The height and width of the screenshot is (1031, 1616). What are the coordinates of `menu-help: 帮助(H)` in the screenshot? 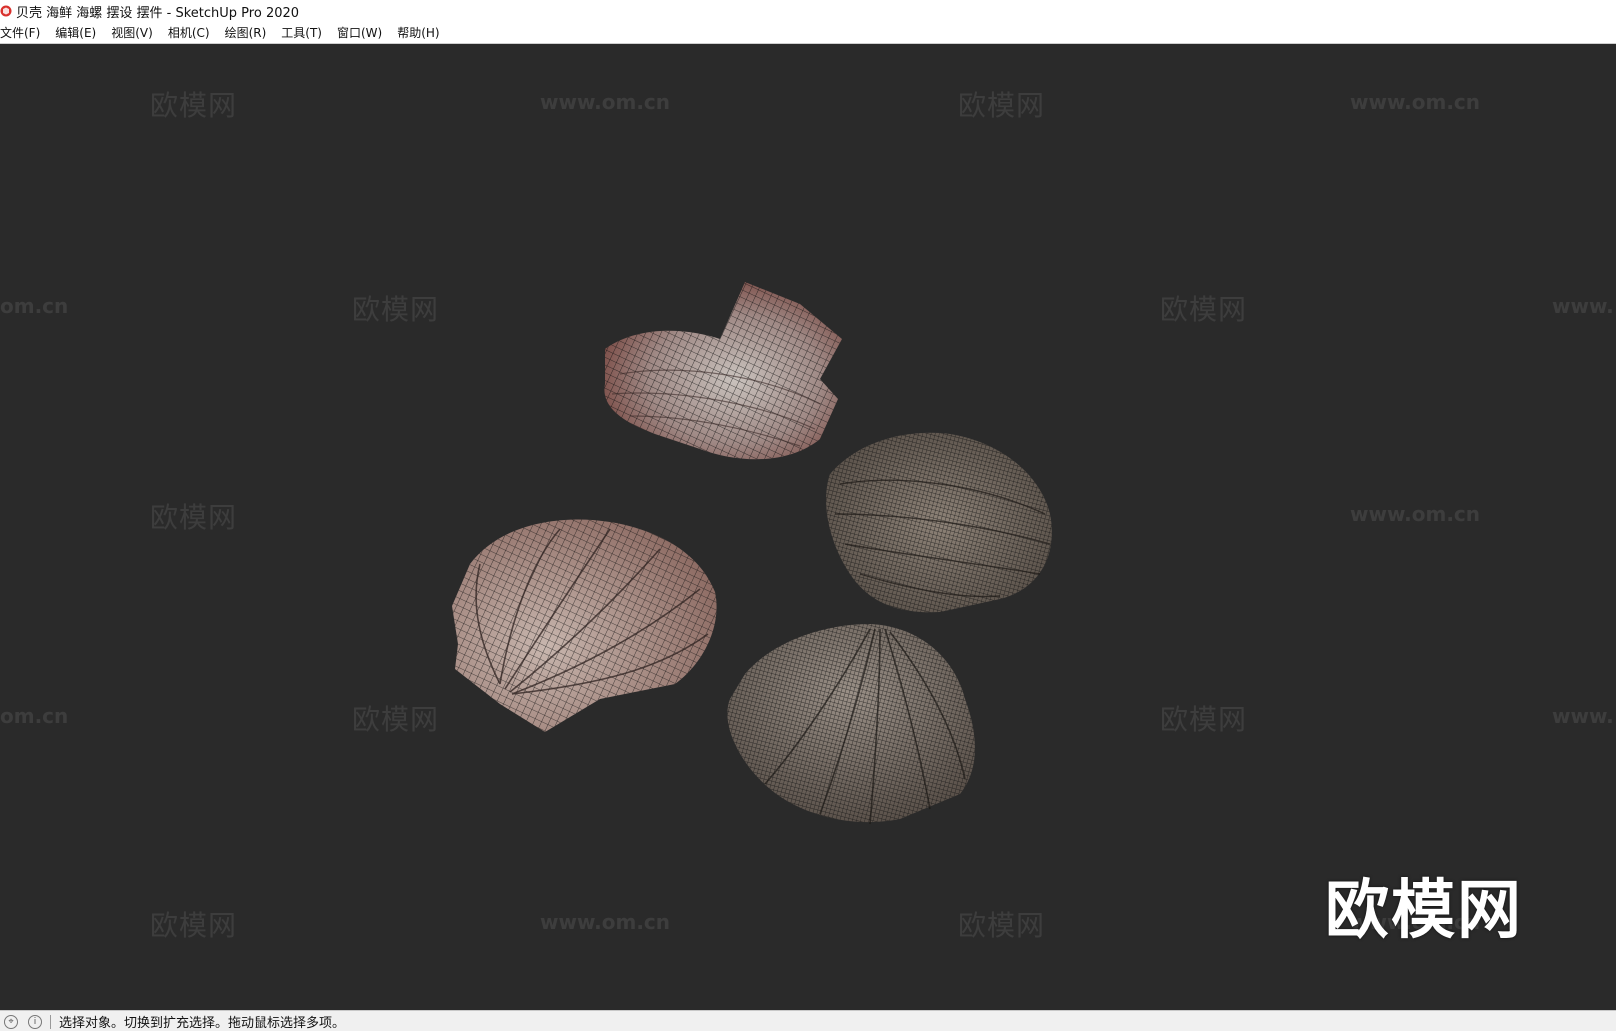 It's located at (421, 32).